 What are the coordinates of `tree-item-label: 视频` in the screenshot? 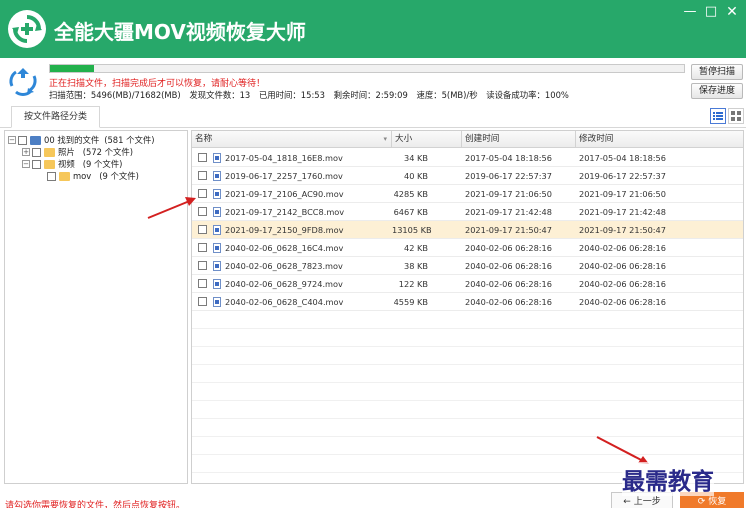 It's located at (66, 164).